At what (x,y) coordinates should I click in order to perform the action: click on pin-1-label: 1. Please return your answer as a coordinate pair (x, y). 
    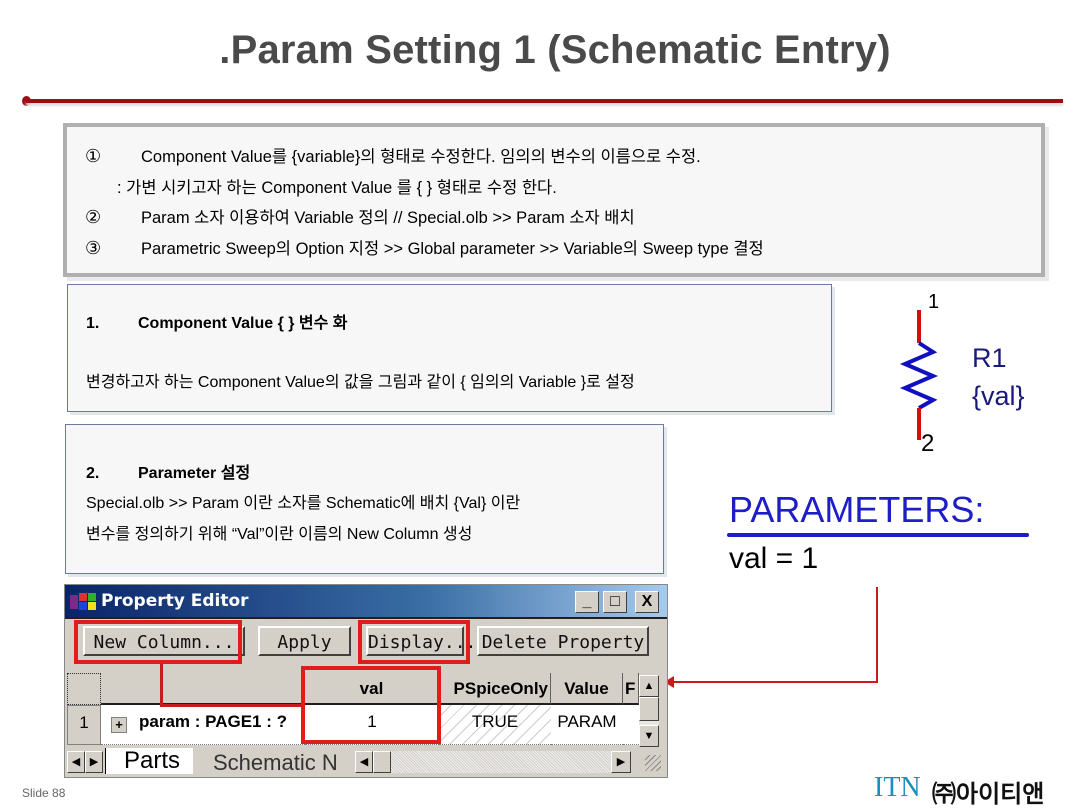
    Looking at the image, I should click on (934, 302).